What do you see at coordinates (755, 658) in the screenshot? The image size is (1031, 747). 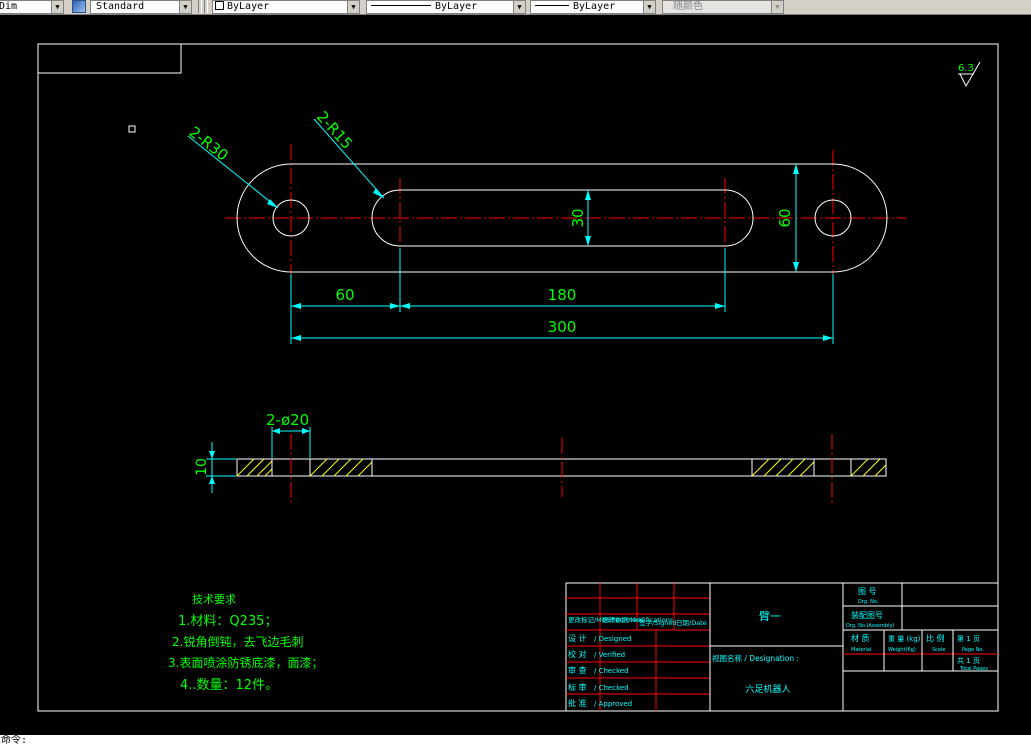 I see `designation-label: 视图名称 / Designation :` at bounding box center [755, 658].